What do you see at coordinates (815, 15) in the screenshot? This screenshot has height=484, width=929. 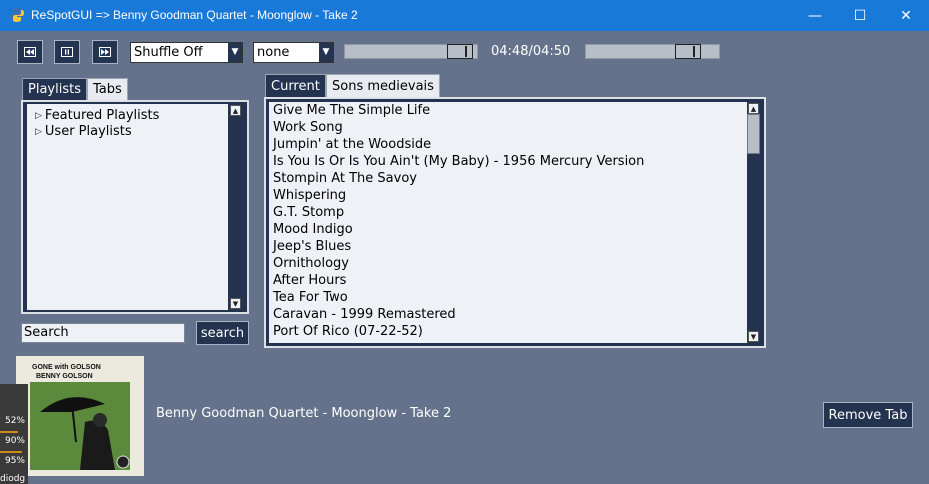 I see `minimize-button: —` at bounding box center [815, 15].